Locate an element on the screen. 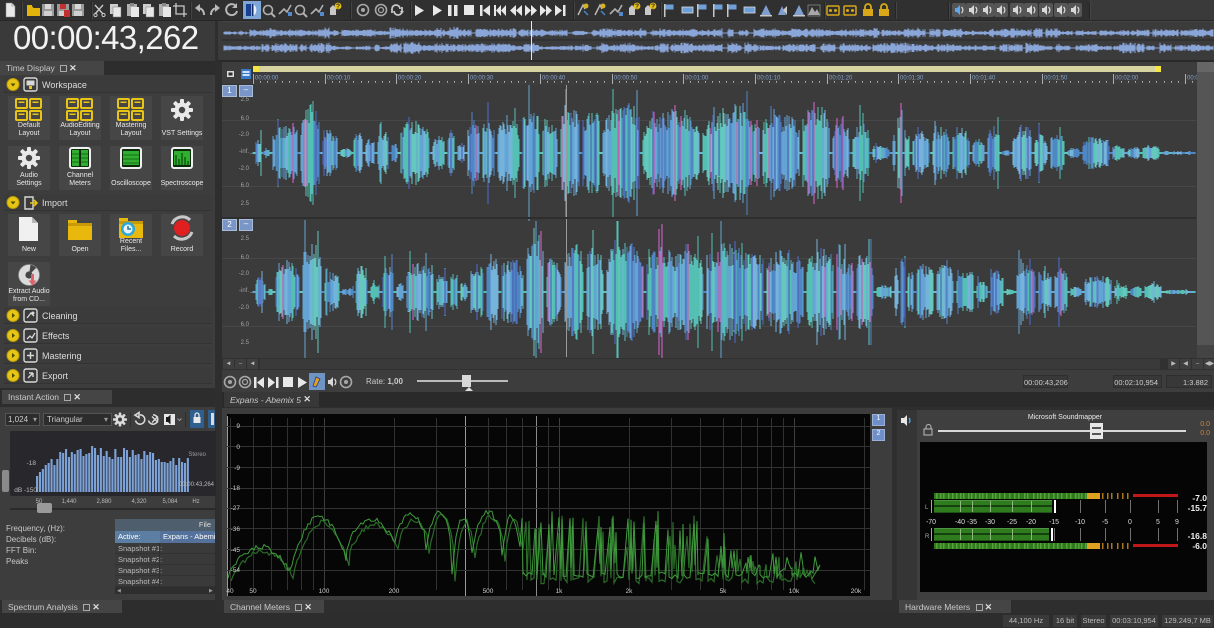  svg-text: -10 is located at coordinates (1080, 522).